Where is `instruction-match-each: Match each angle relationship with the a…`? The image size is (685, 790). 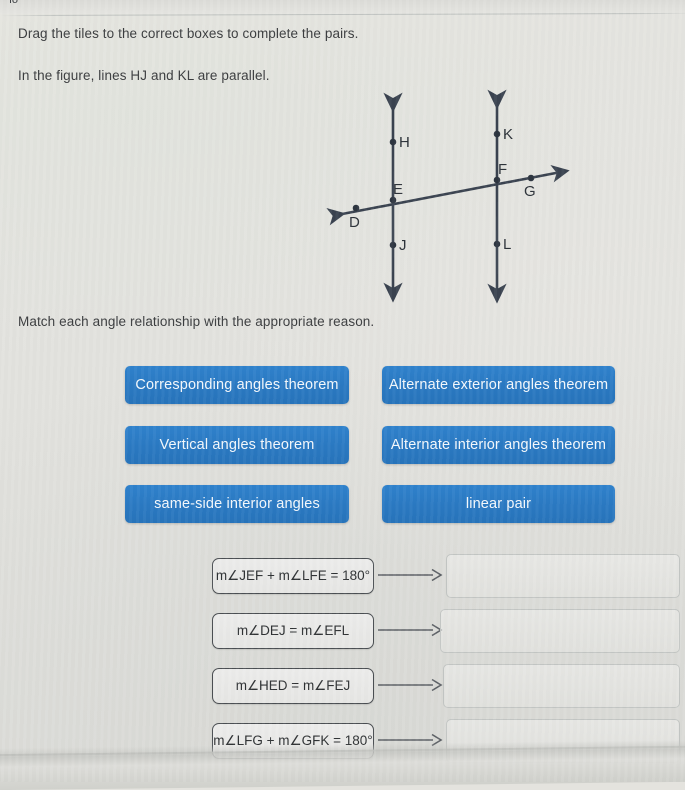
instruction-match-each: Match each angle relationship with the a… is located at coordinates (196, 321).